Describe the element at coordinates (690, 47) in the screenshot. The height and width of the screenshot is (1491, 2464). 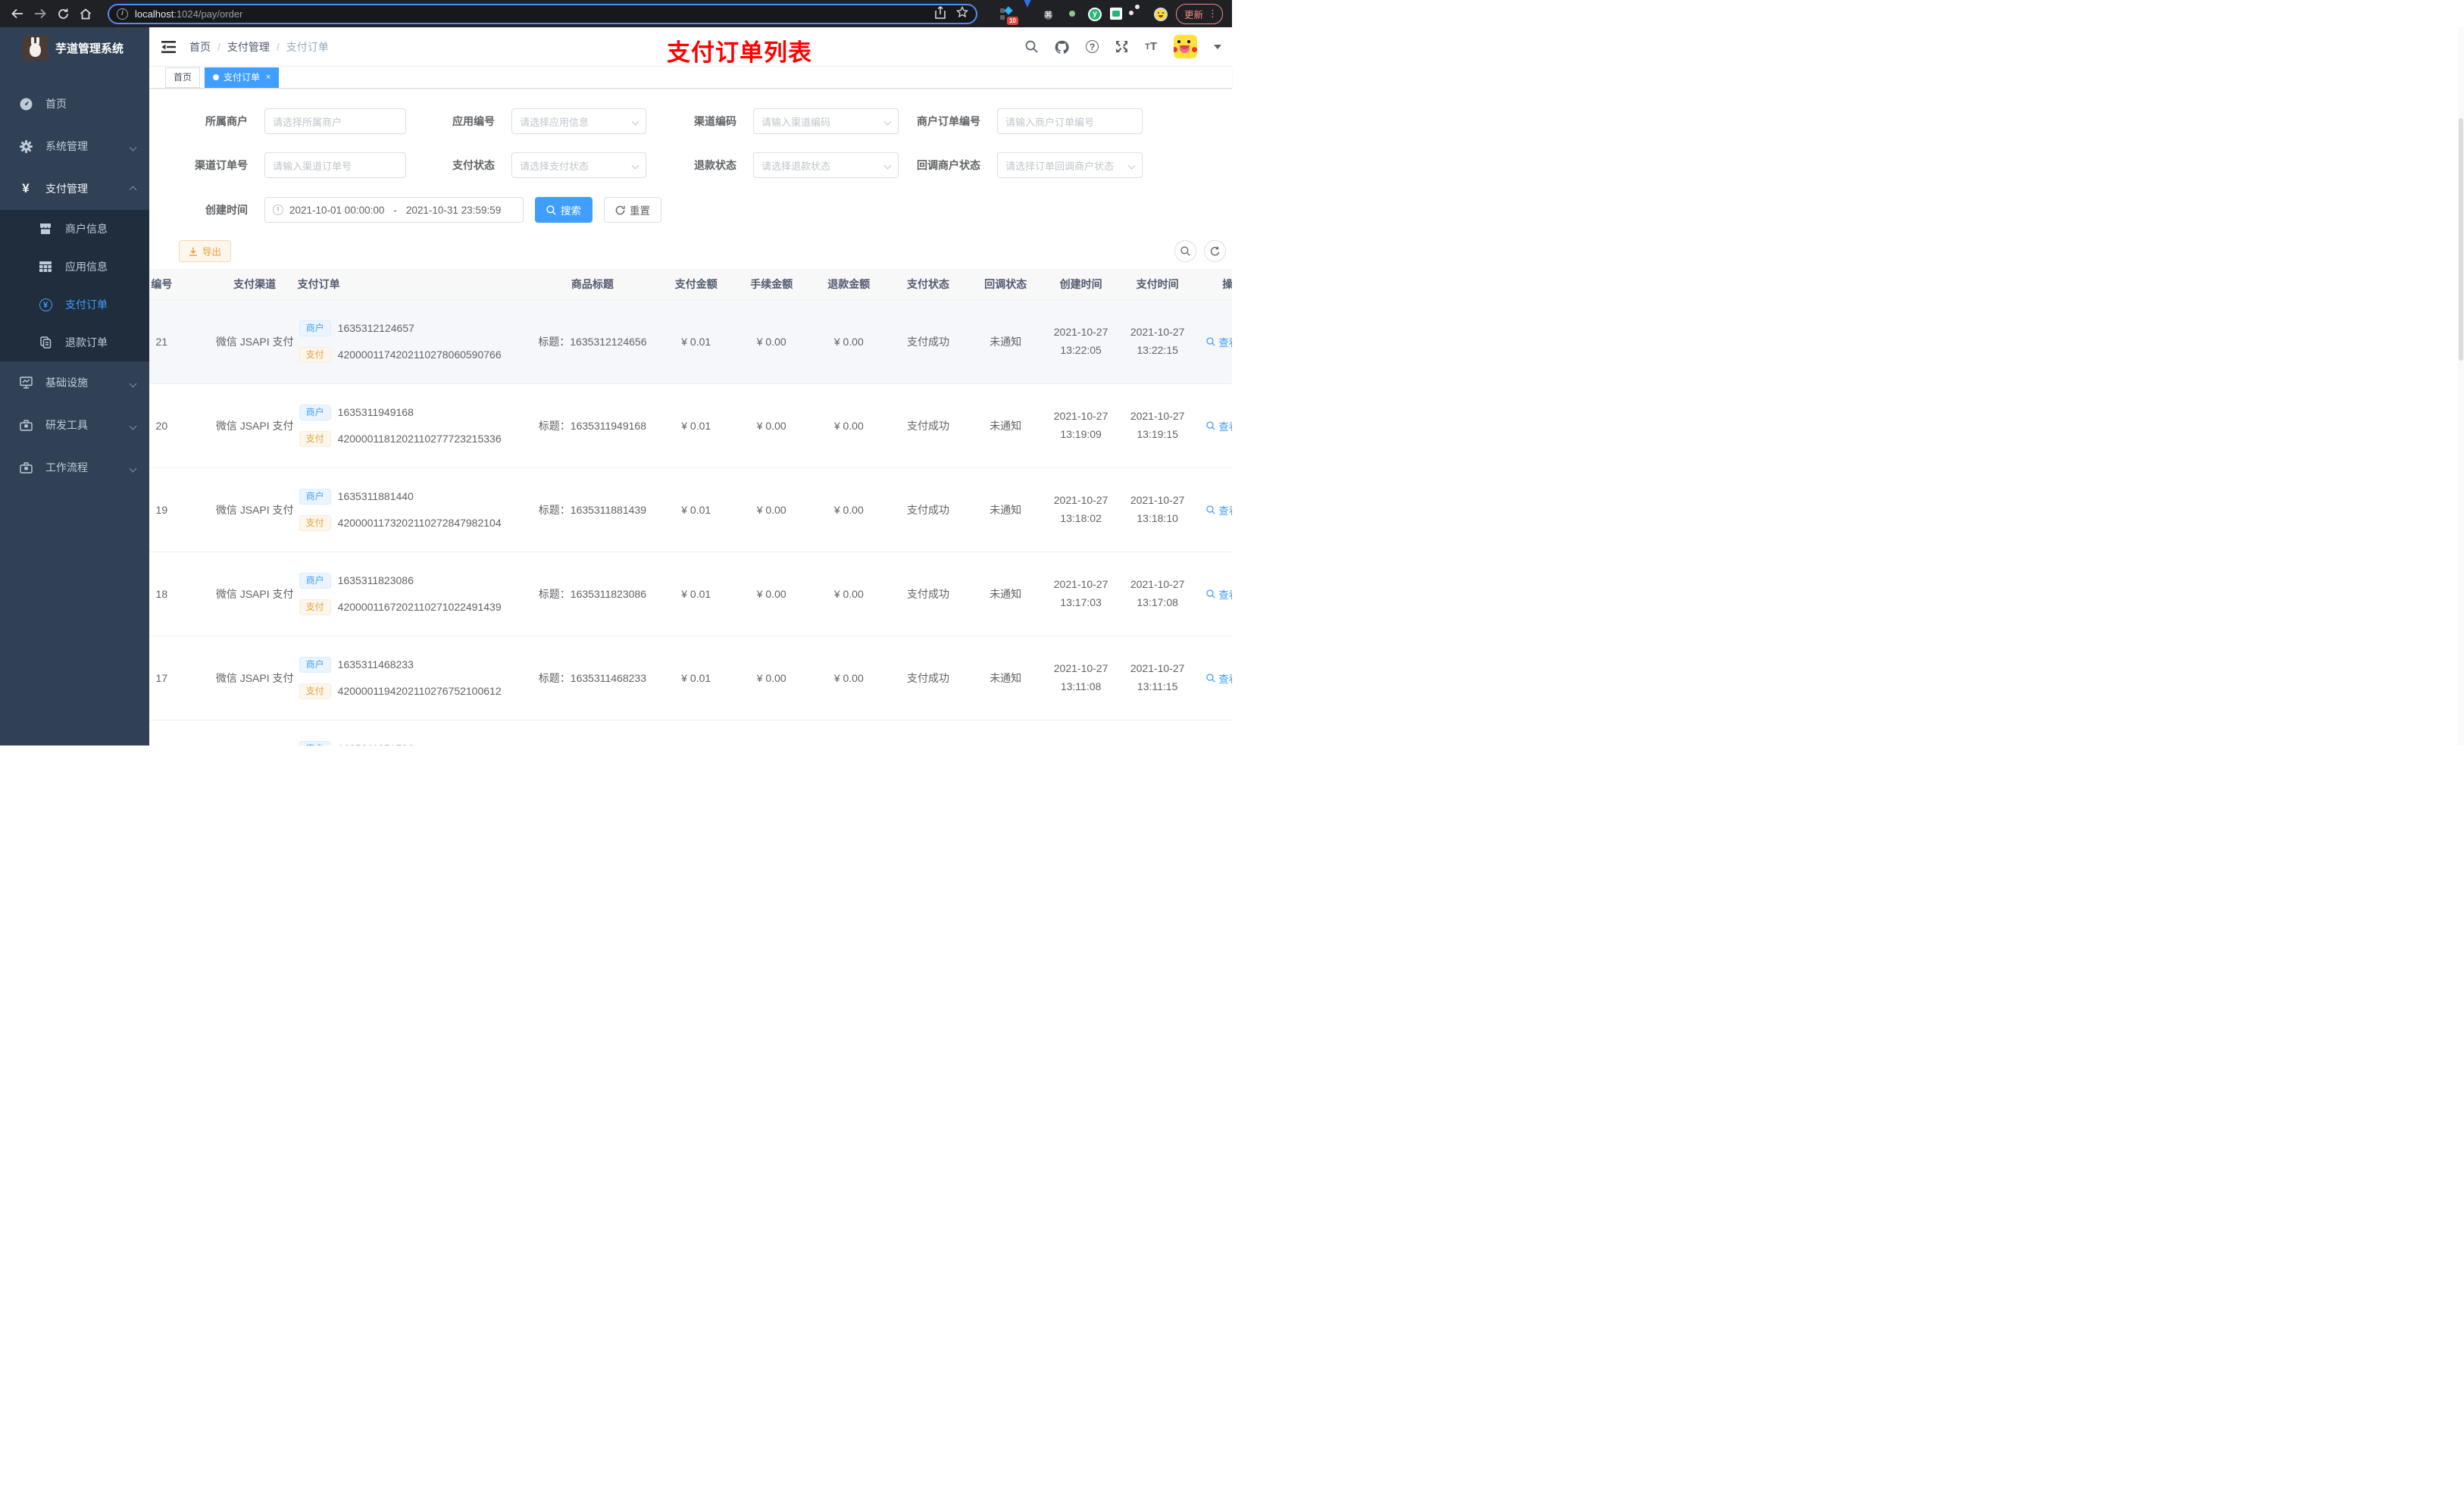
I see `page-header: 首页 / 支付管理 / 支付订单 支付订单列表 ? TT` at that location.